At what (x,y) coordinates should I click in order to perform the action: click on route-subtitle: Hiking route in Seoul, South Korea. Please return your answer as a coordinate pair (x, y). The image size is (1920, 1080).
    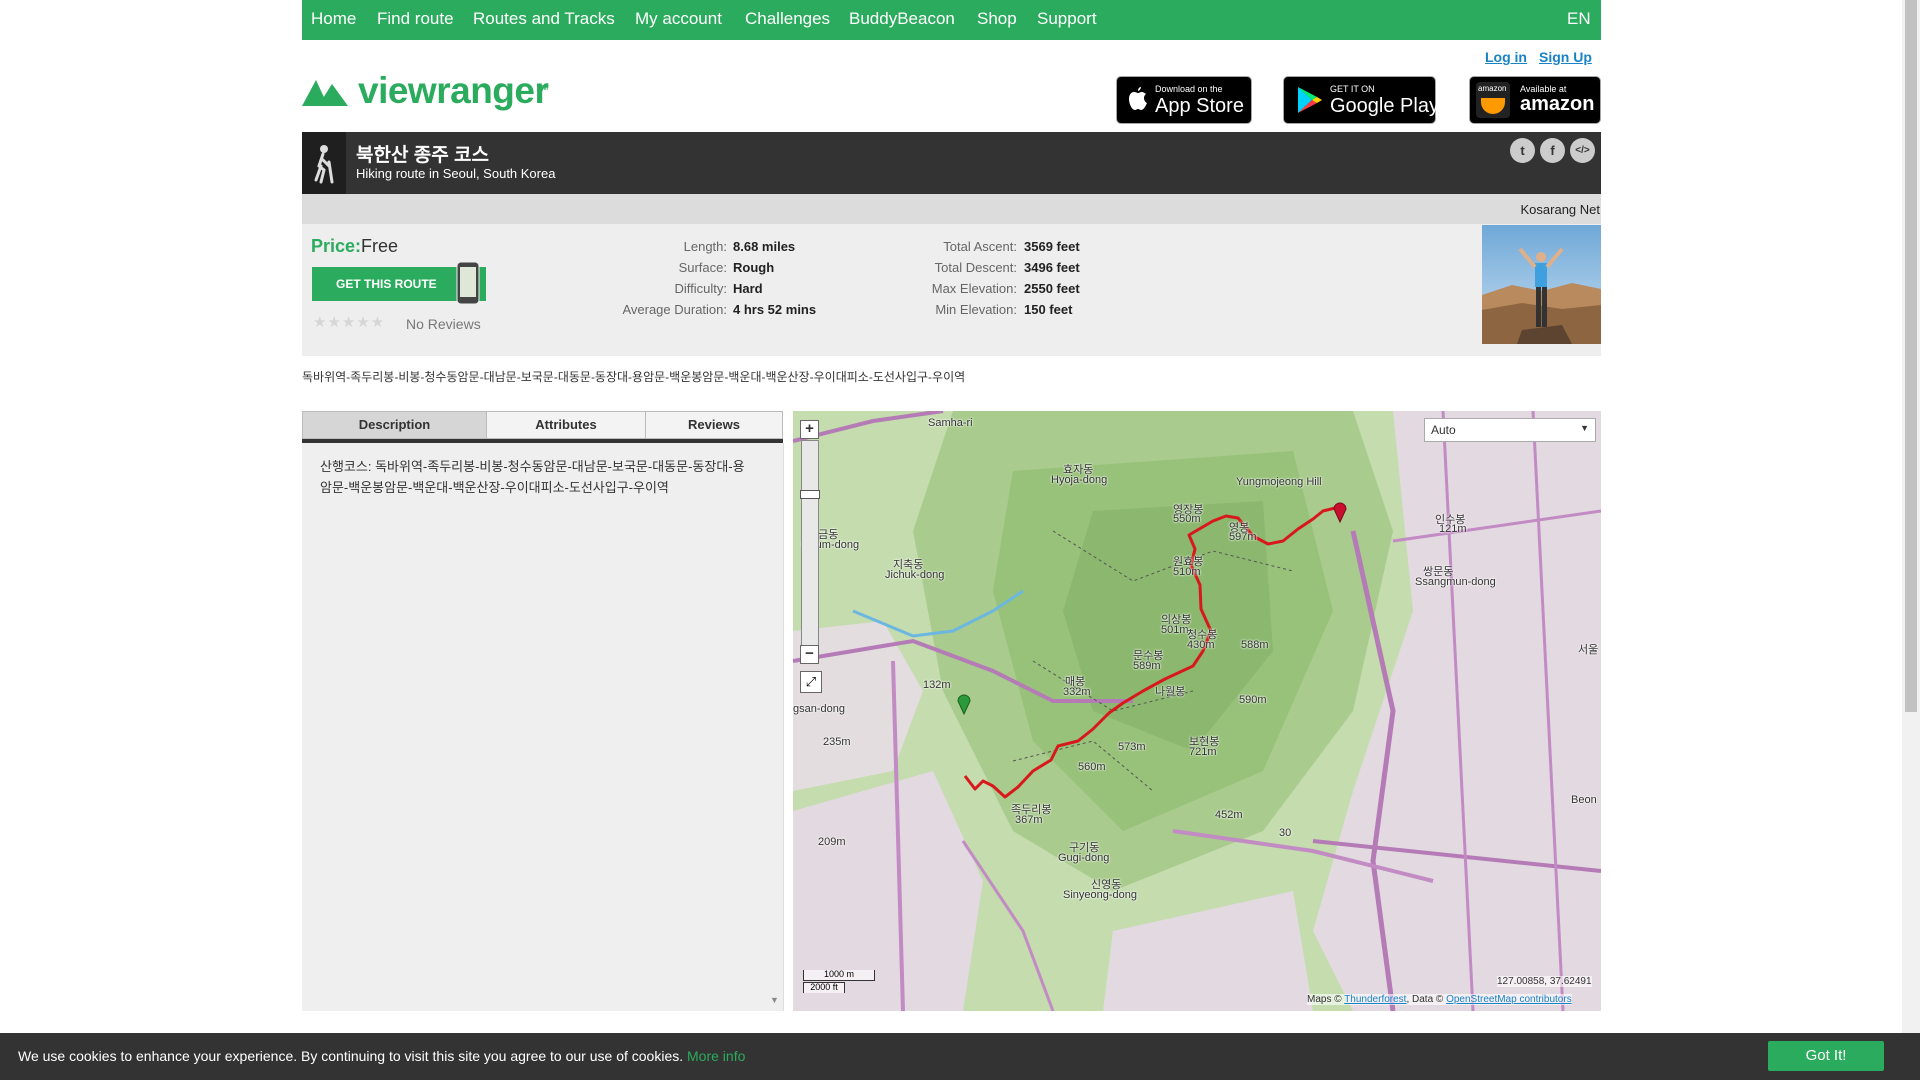
    Looking at the image, I should click on (456, 173).